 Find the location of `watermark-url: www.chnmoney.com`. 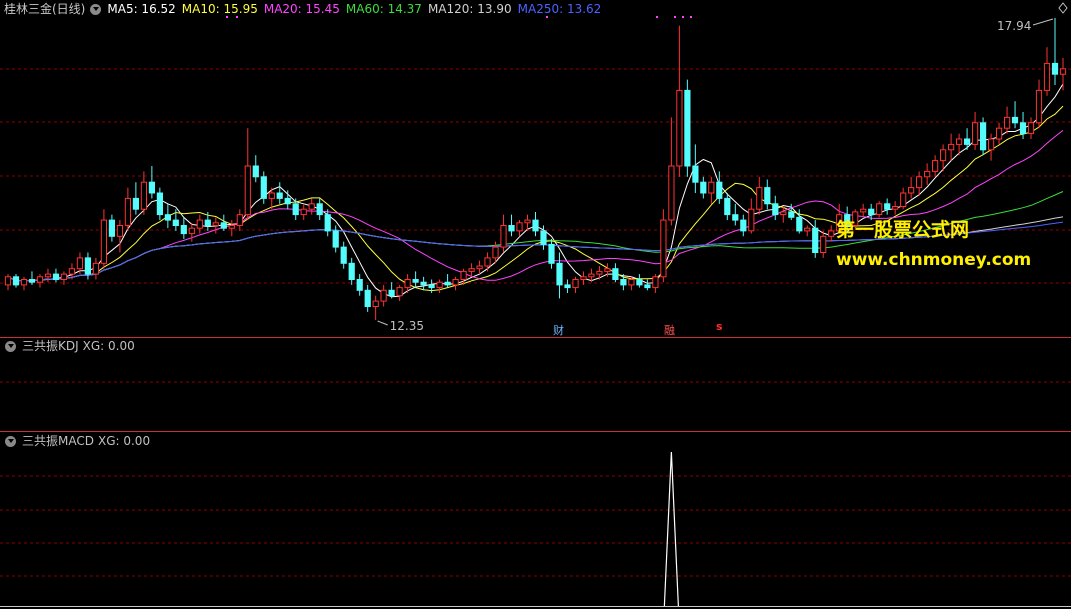

watermark-url: www.chnmoney.com is located at coordinates (934, 260).